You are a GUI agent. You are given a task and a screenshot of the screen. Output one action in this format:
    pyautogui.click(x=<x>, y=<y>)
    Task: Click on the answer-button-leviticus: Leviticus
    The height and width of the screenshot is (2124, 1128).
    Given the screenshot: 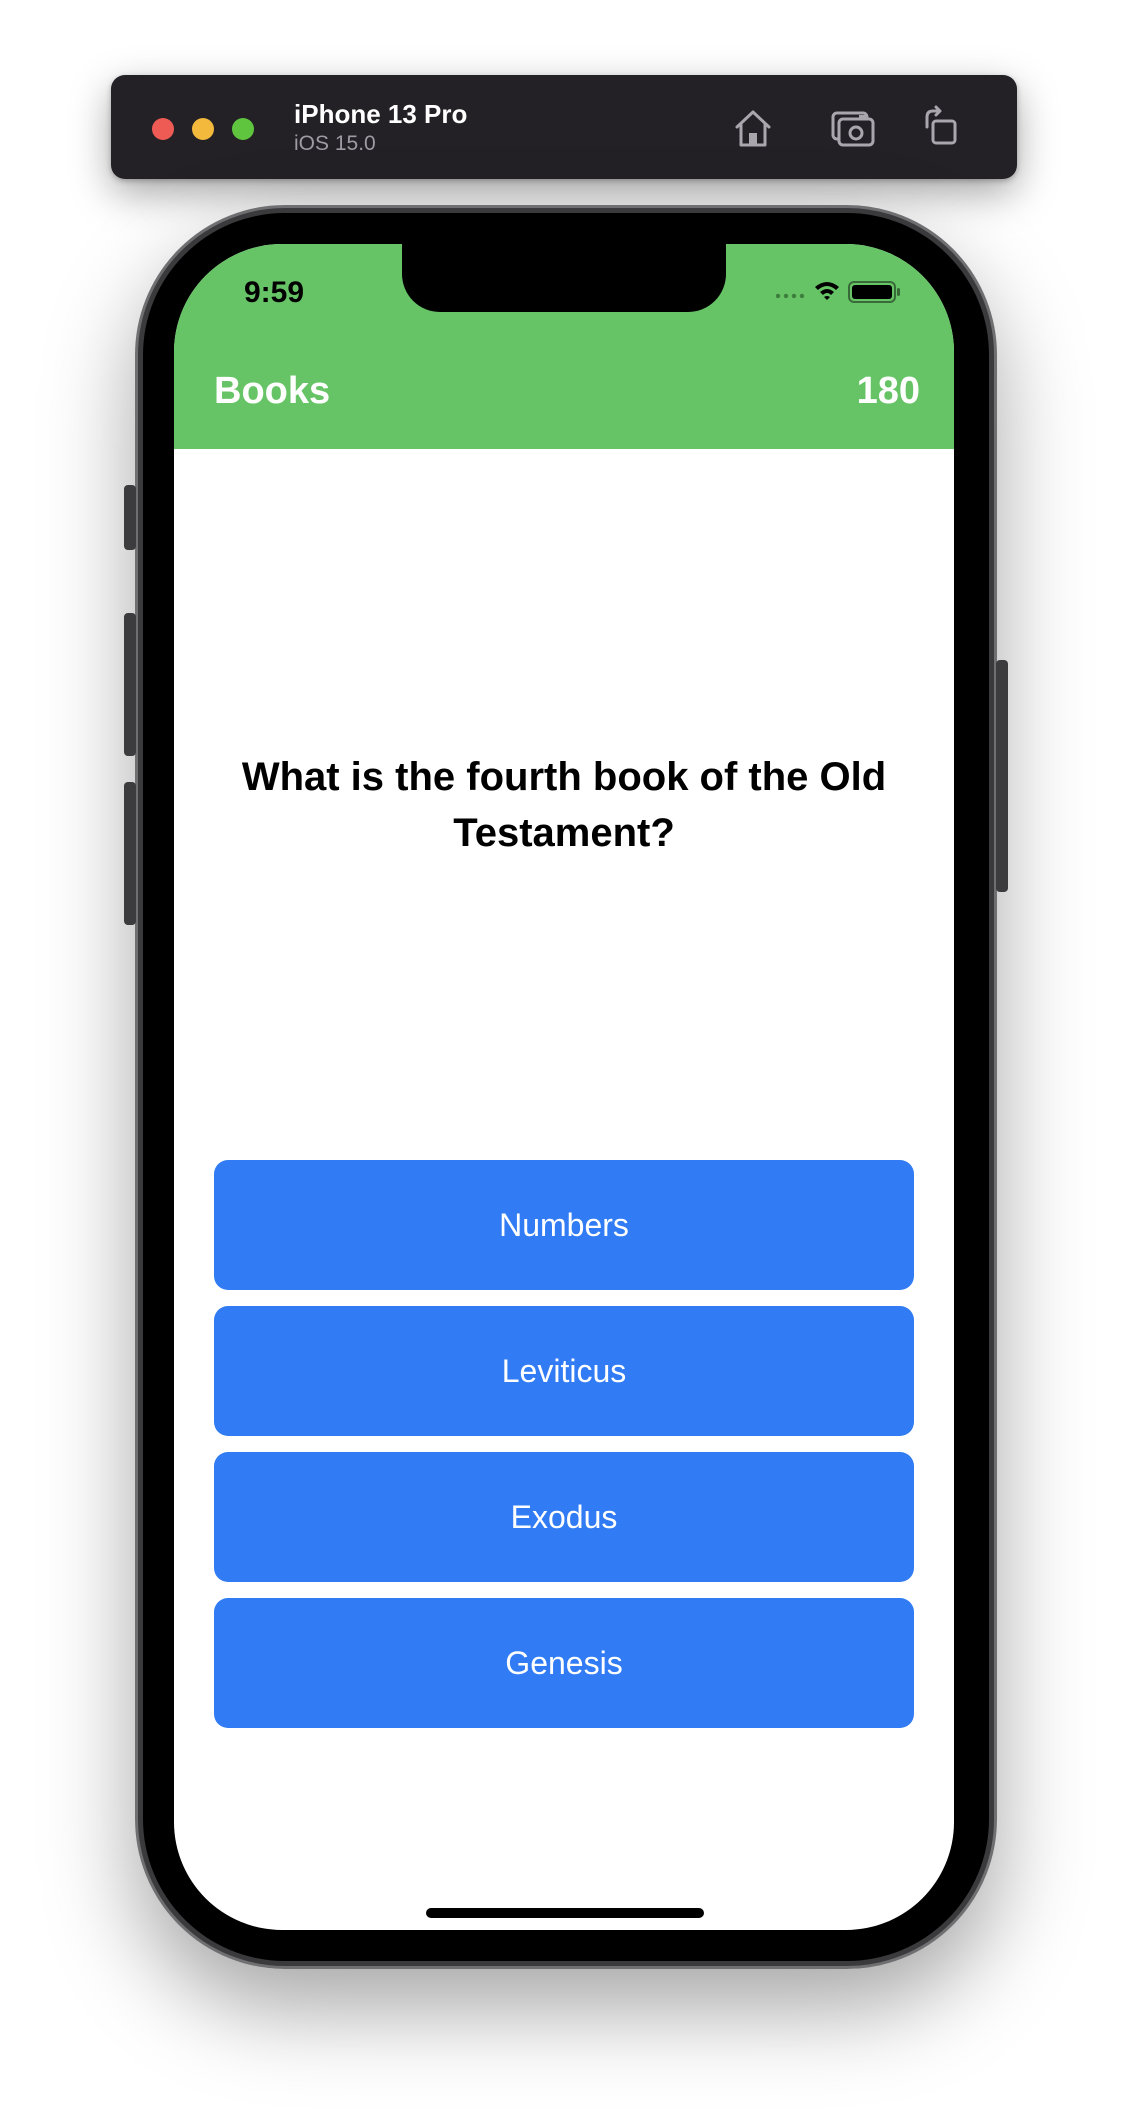 What is the action you would take?
    pyautogui.click(x=564, y=1371)
    